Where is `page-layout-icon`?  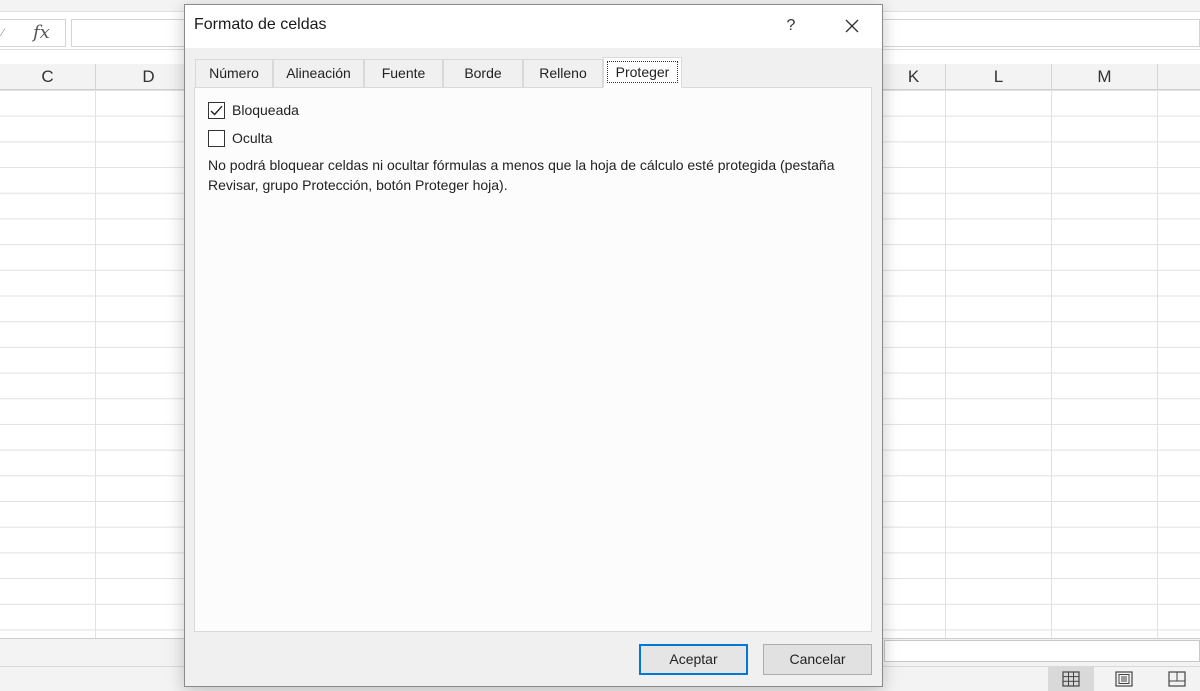
page-layout-icon is located at coordinates (1124, 679).